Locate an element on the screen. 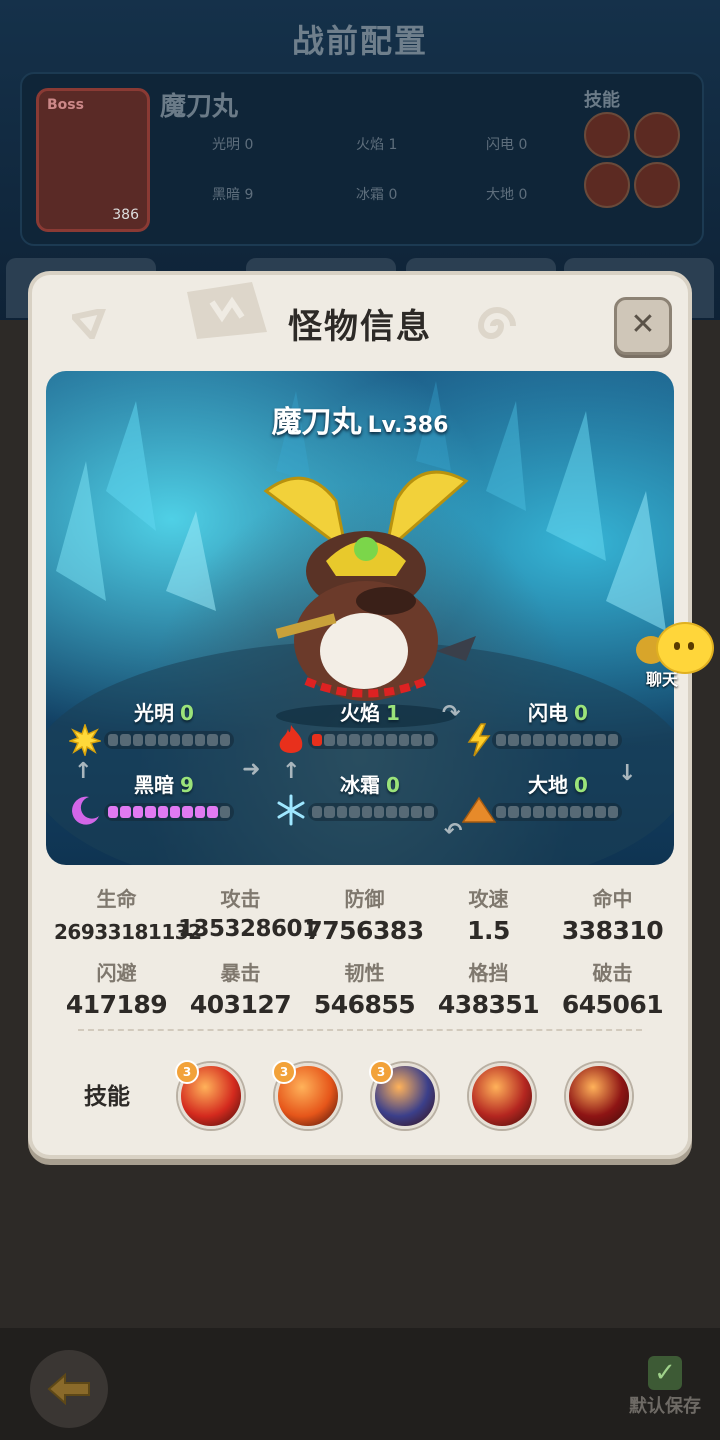 The height and width of the screenshot is (1440, 720). bottom-bar is located at coordinates (360, 1384).